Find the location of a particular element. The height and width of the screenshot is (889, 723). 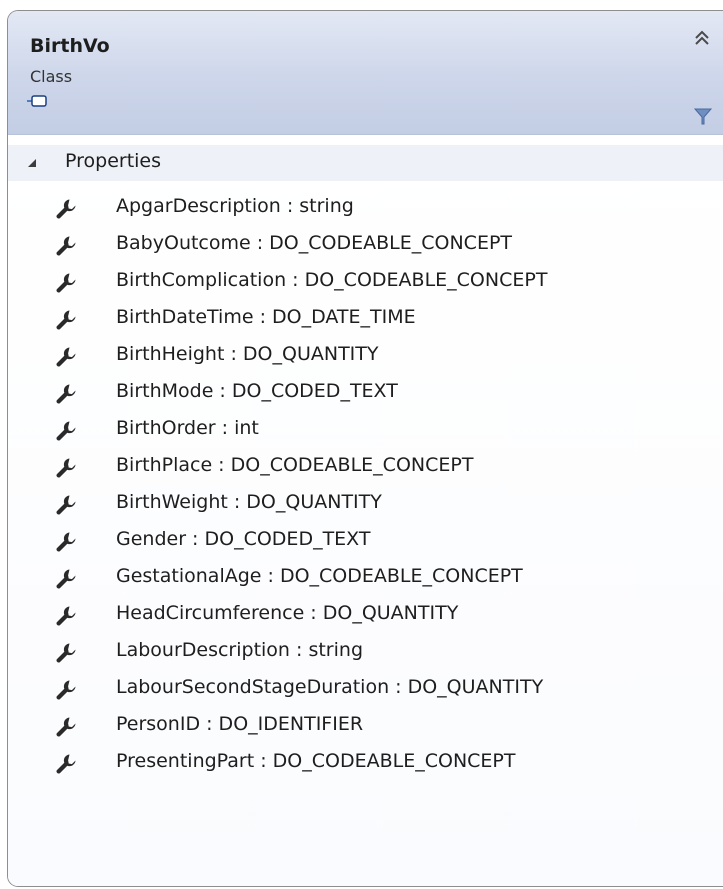

property-label: BirthWeight : DO_QUANTITY is located at coordinates (249, 502).